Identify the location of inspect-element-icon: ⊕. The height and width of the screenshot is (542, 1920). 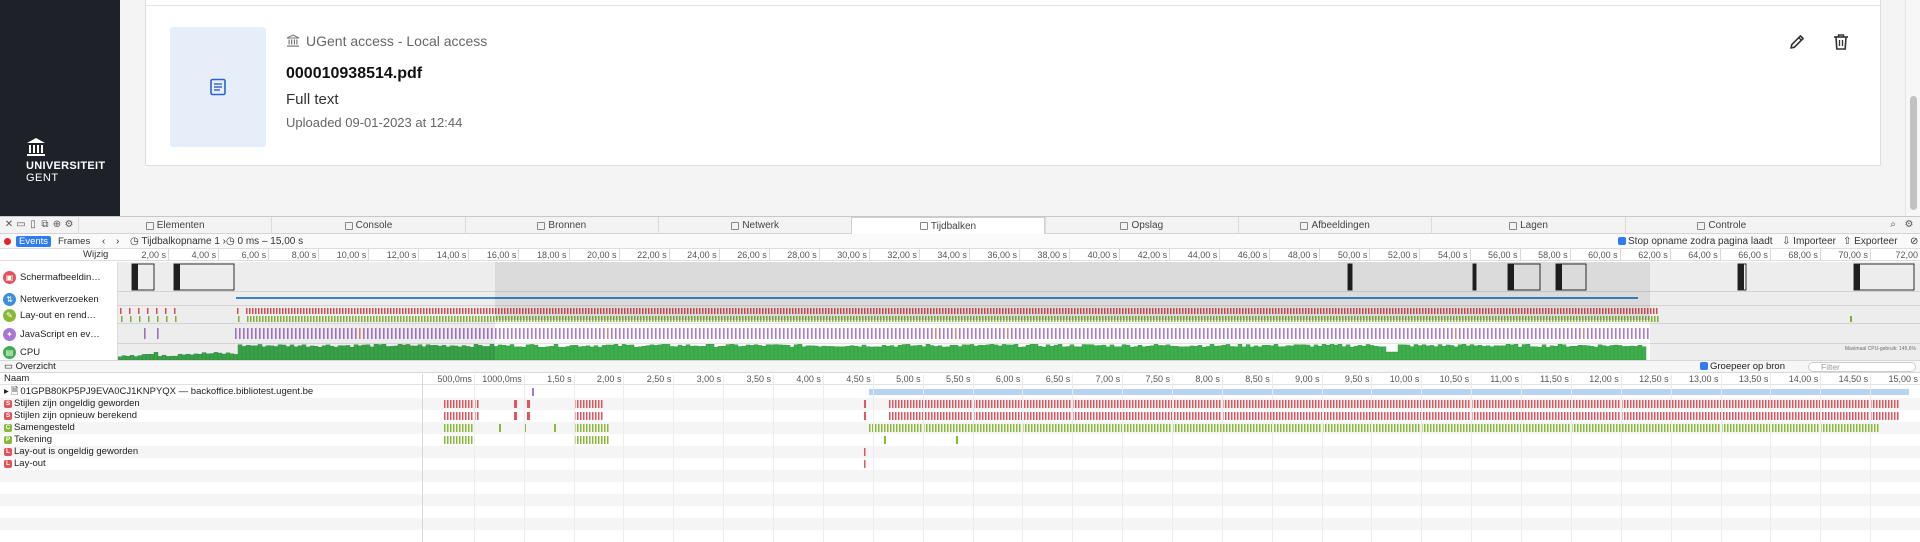
(57, 225).